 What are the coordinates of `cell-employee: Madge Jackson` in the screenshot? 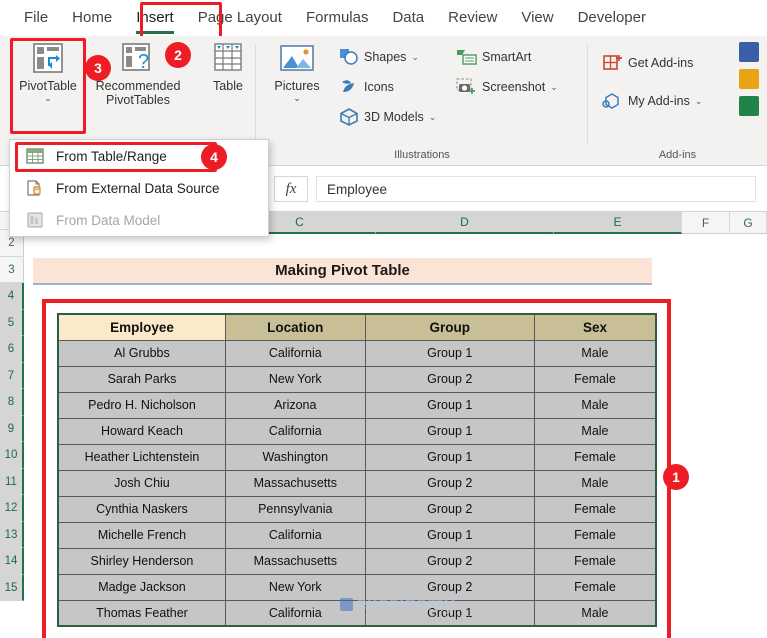 It's located at (141, 587).